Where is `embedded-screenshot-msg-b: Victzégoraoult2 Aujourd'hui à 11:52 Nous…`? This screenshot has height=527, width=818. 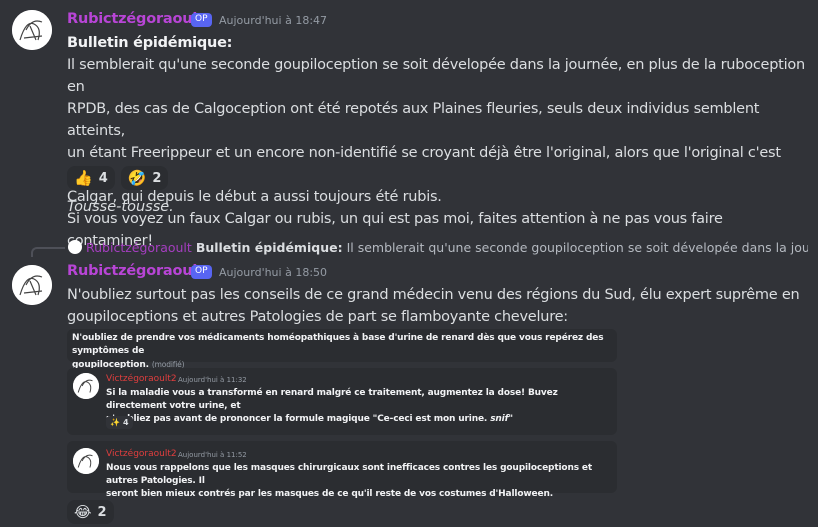
embedded-screenshot-msg-b: Victzégoraoult2 Aujourd'hui à 11:52 Nous… is located at coordinates (342, 470).